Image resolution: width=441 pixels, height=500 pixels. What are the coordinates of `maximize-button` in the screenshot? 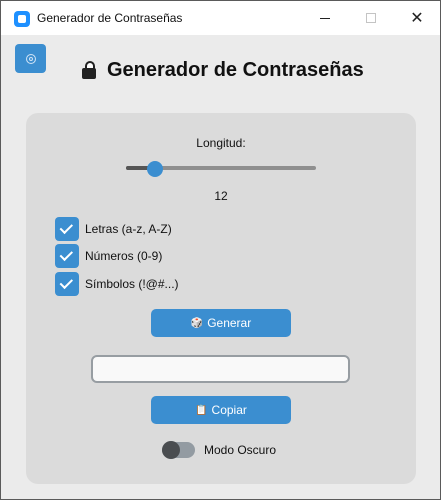 It's located at (371, 18).